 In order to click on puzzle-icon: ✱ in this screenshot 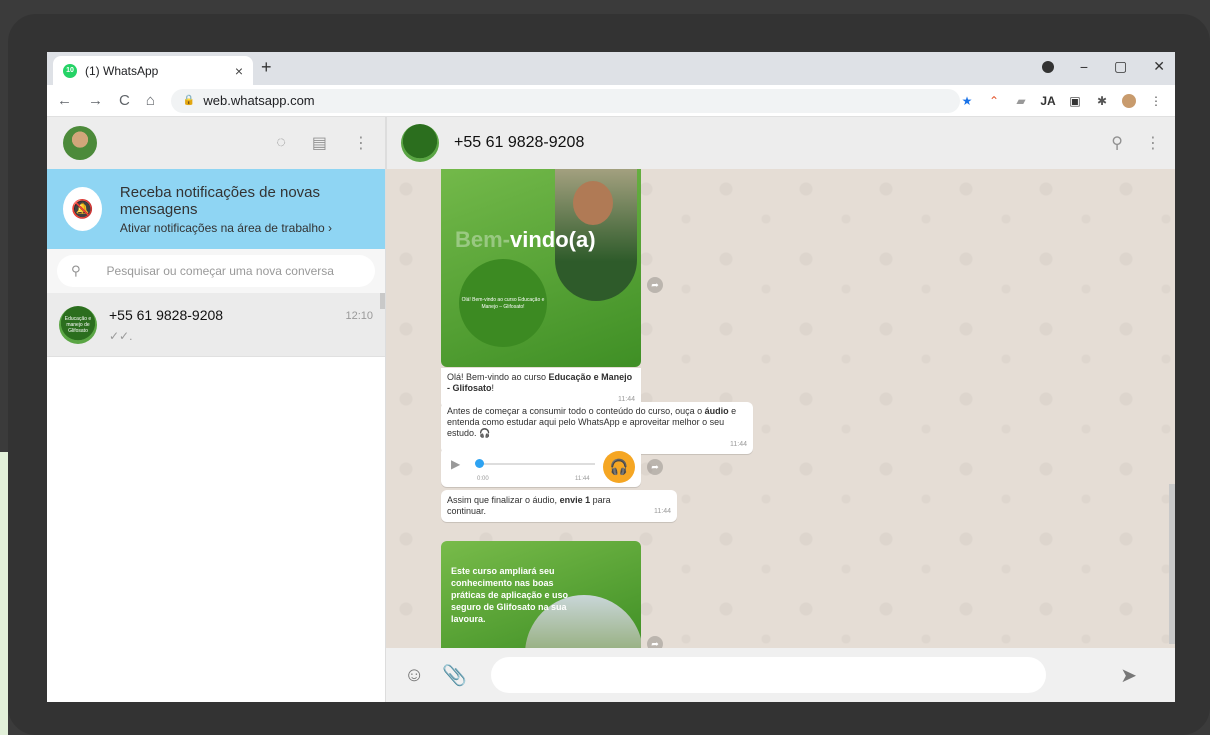, I will do `click(1102, 101)`.